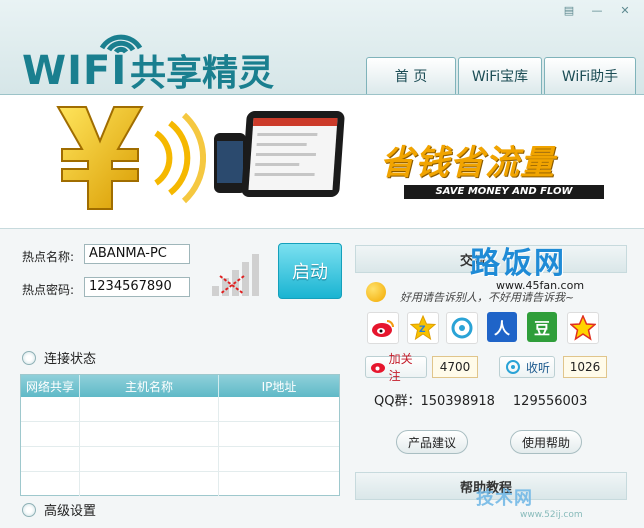 Image resolution: width=644 pixels, height=528 pixels. I want to click on douban-icon: 豆, so click(542, 327).